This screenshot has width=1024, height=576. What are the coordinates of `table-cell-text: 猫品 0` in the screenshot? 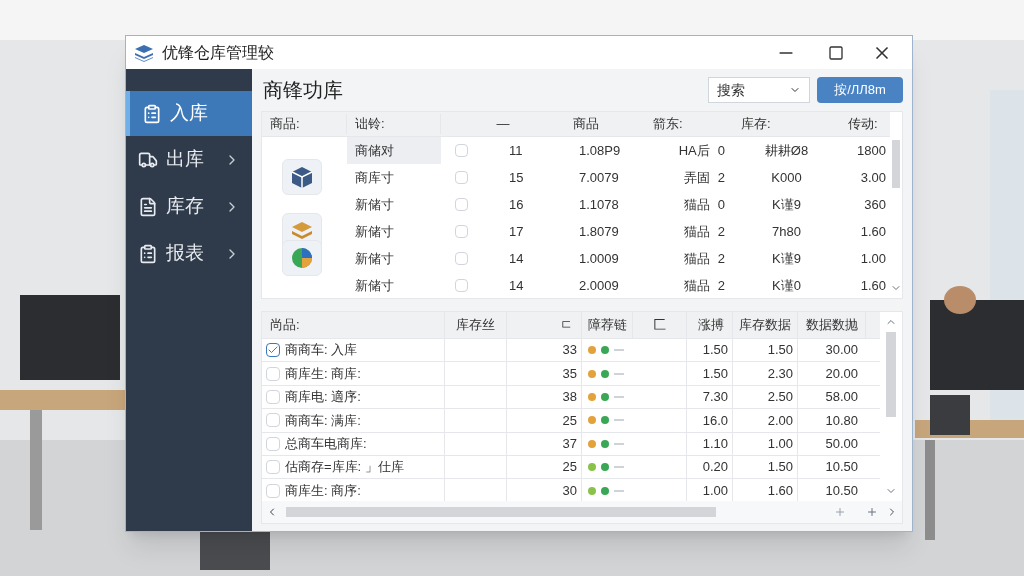 It's located at (704, 204).